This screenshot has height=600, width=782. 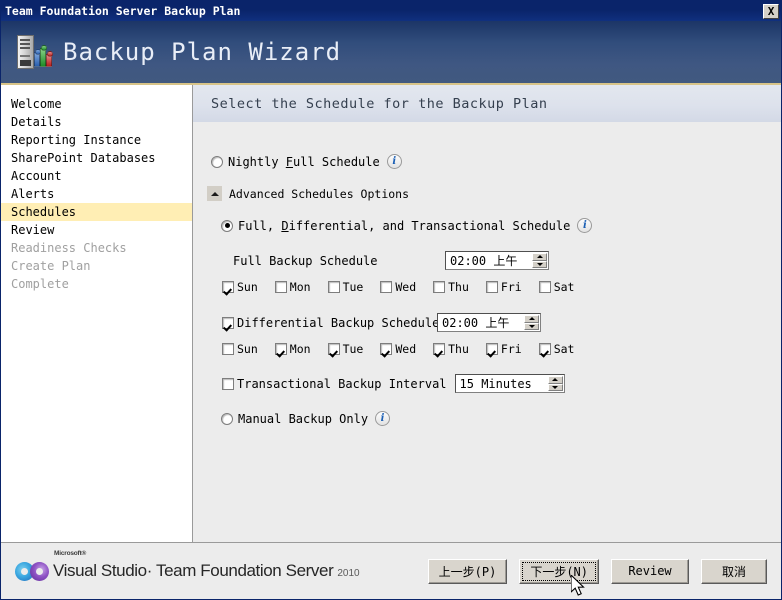 What do you see at coordinates (501, 418) in the screenshot?
I see `manual-backup-only-option: Manual Backup Only i` at bounding box center [501, 418].